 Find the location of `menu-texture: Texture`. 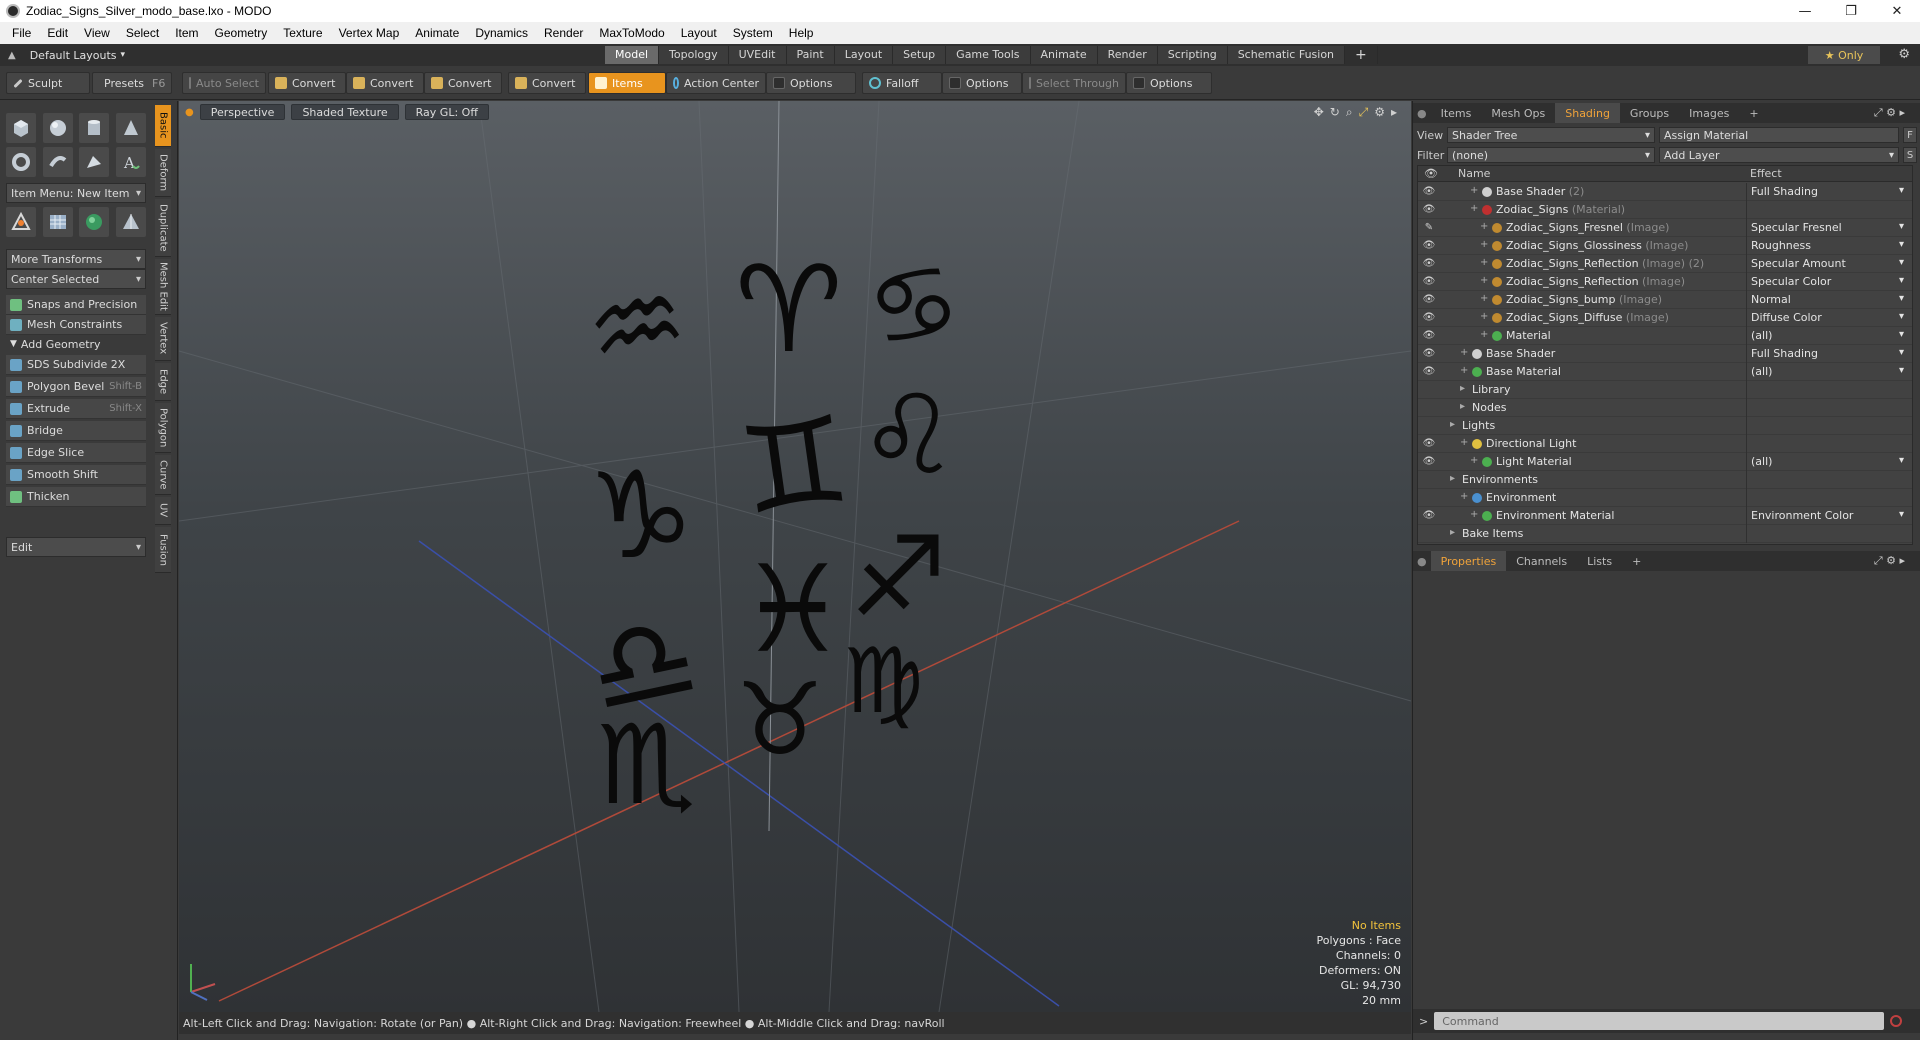

menu-texture: Texture is located at coordinates (302, 33).